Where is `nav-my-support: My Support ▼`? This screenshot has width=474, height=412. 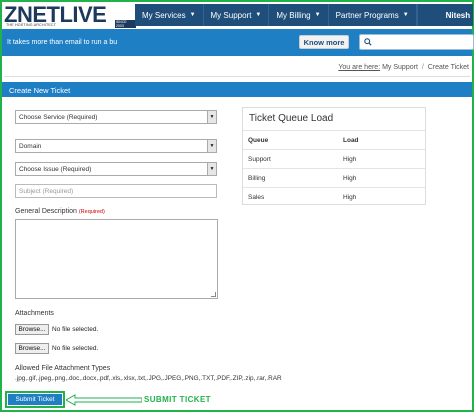
nav-my-support: My Support ▼ is located at coordinates (237, 15).